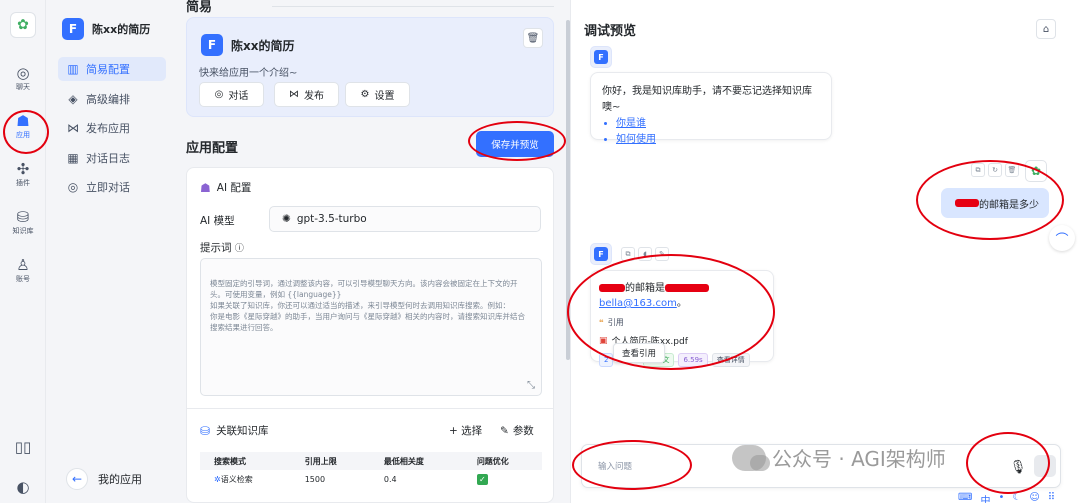 The width and height of the screenshot is (1080, 503). I want to click on kb-settings-table: 搜索模式 引用上限 最低相关度 问题优化 ✲语义检索 1500 0.4 ✓, so click(371, 470).